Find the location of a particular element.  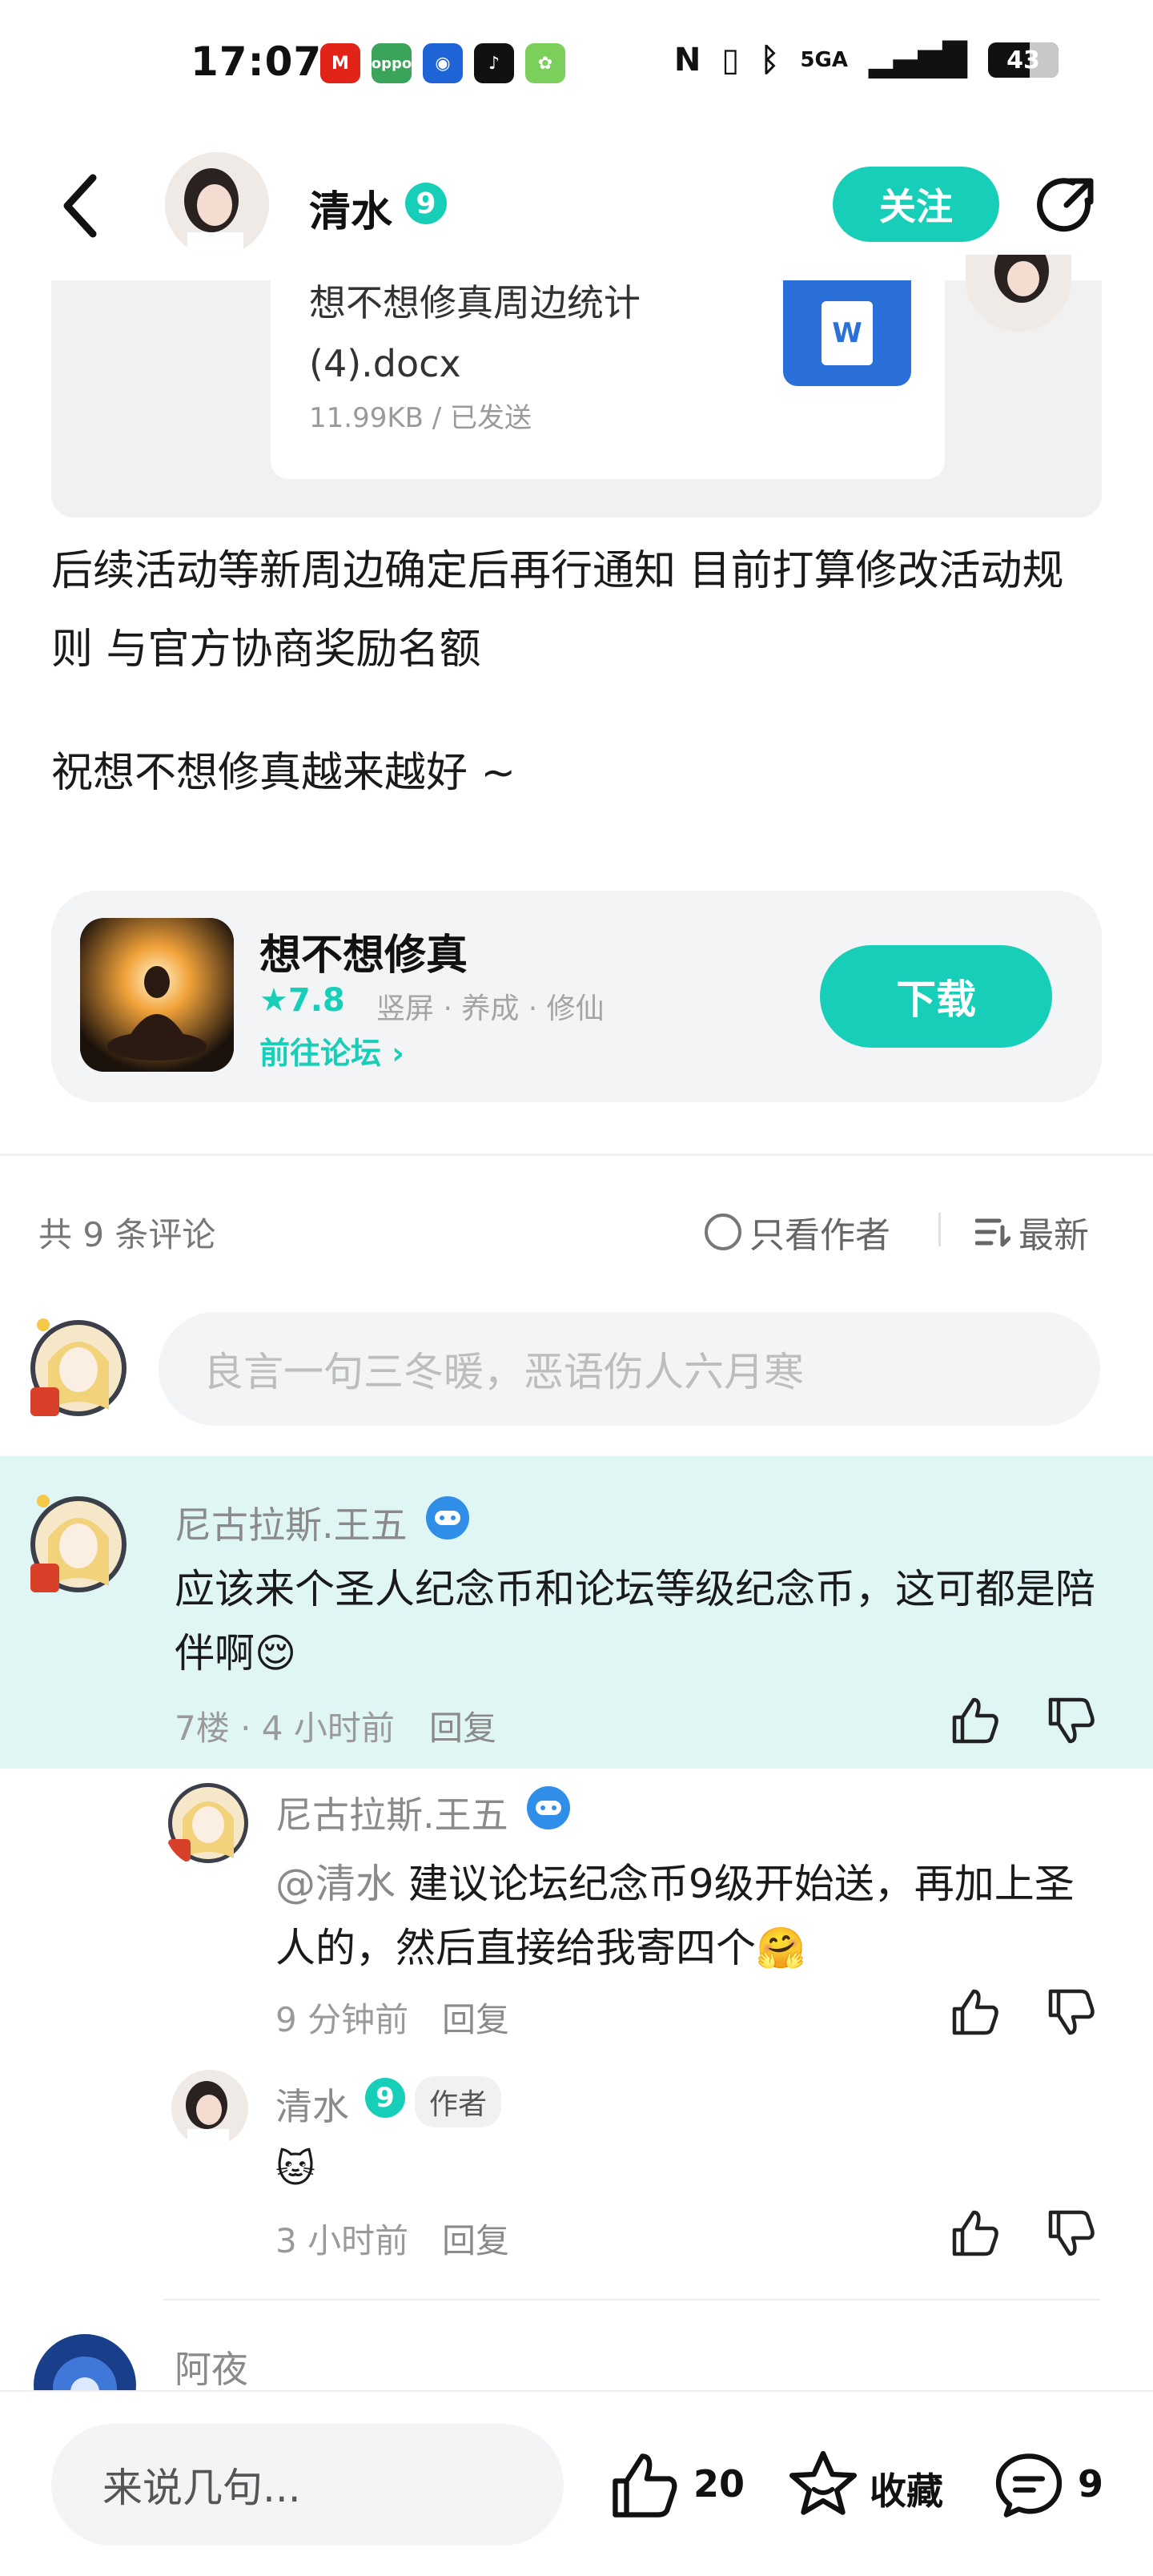

system-status: N ▯ ᛒ 5GA ▂▄▆█ 43 is located at coordinates (866, 60).